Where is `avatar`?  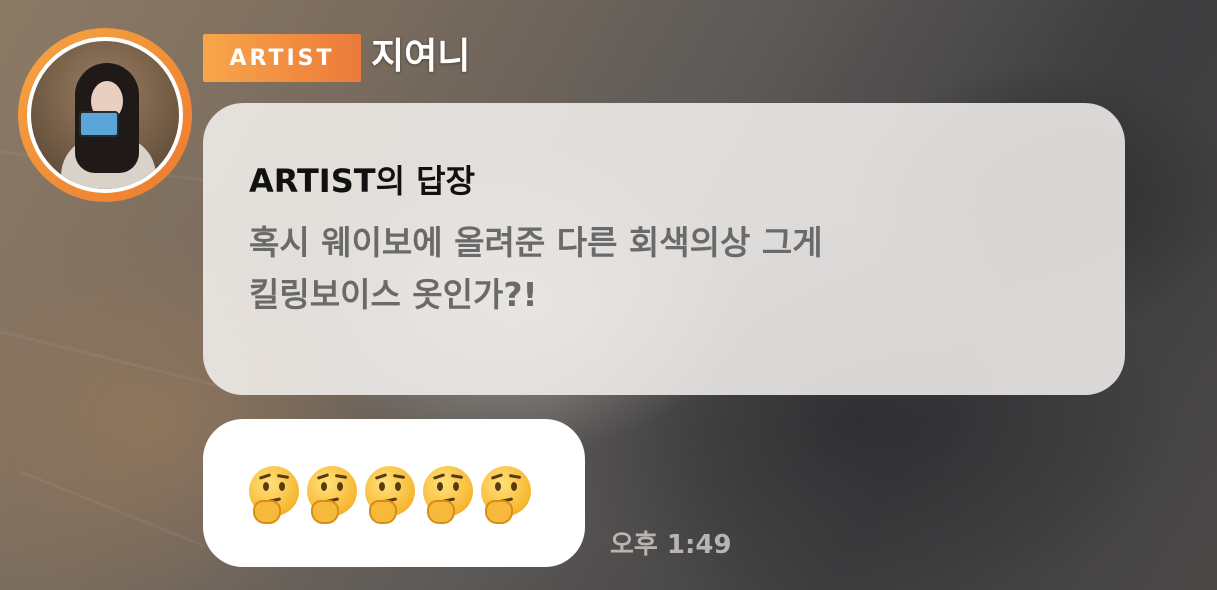
avatar is located at coordinates (105, 115).